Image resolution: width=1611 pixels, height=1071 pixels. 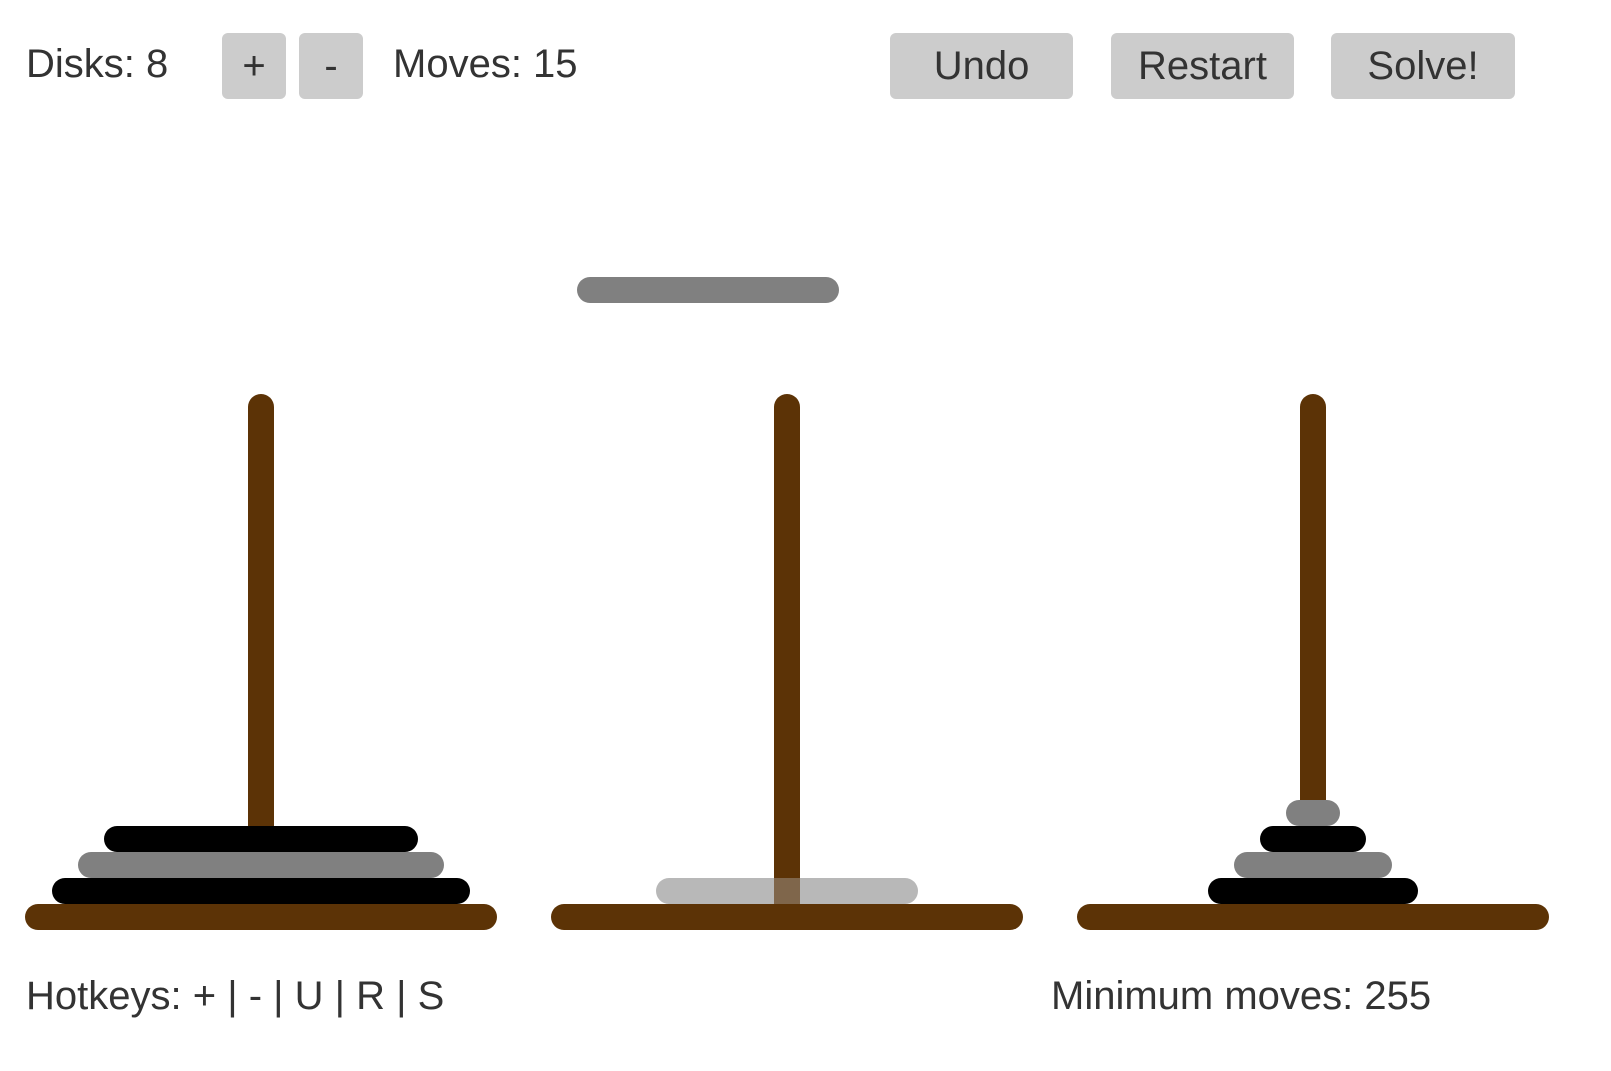 What do you see at coordinates (787, 655) in the screenshot?
I see `peg-middle-pole` at bounding box center [787, 655].